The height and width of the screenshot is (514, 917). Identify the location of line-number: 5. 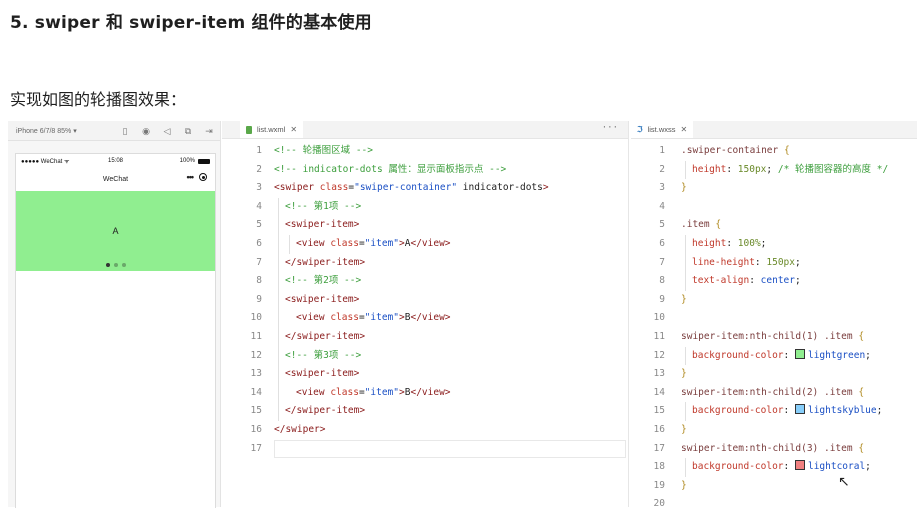
(259, 225).